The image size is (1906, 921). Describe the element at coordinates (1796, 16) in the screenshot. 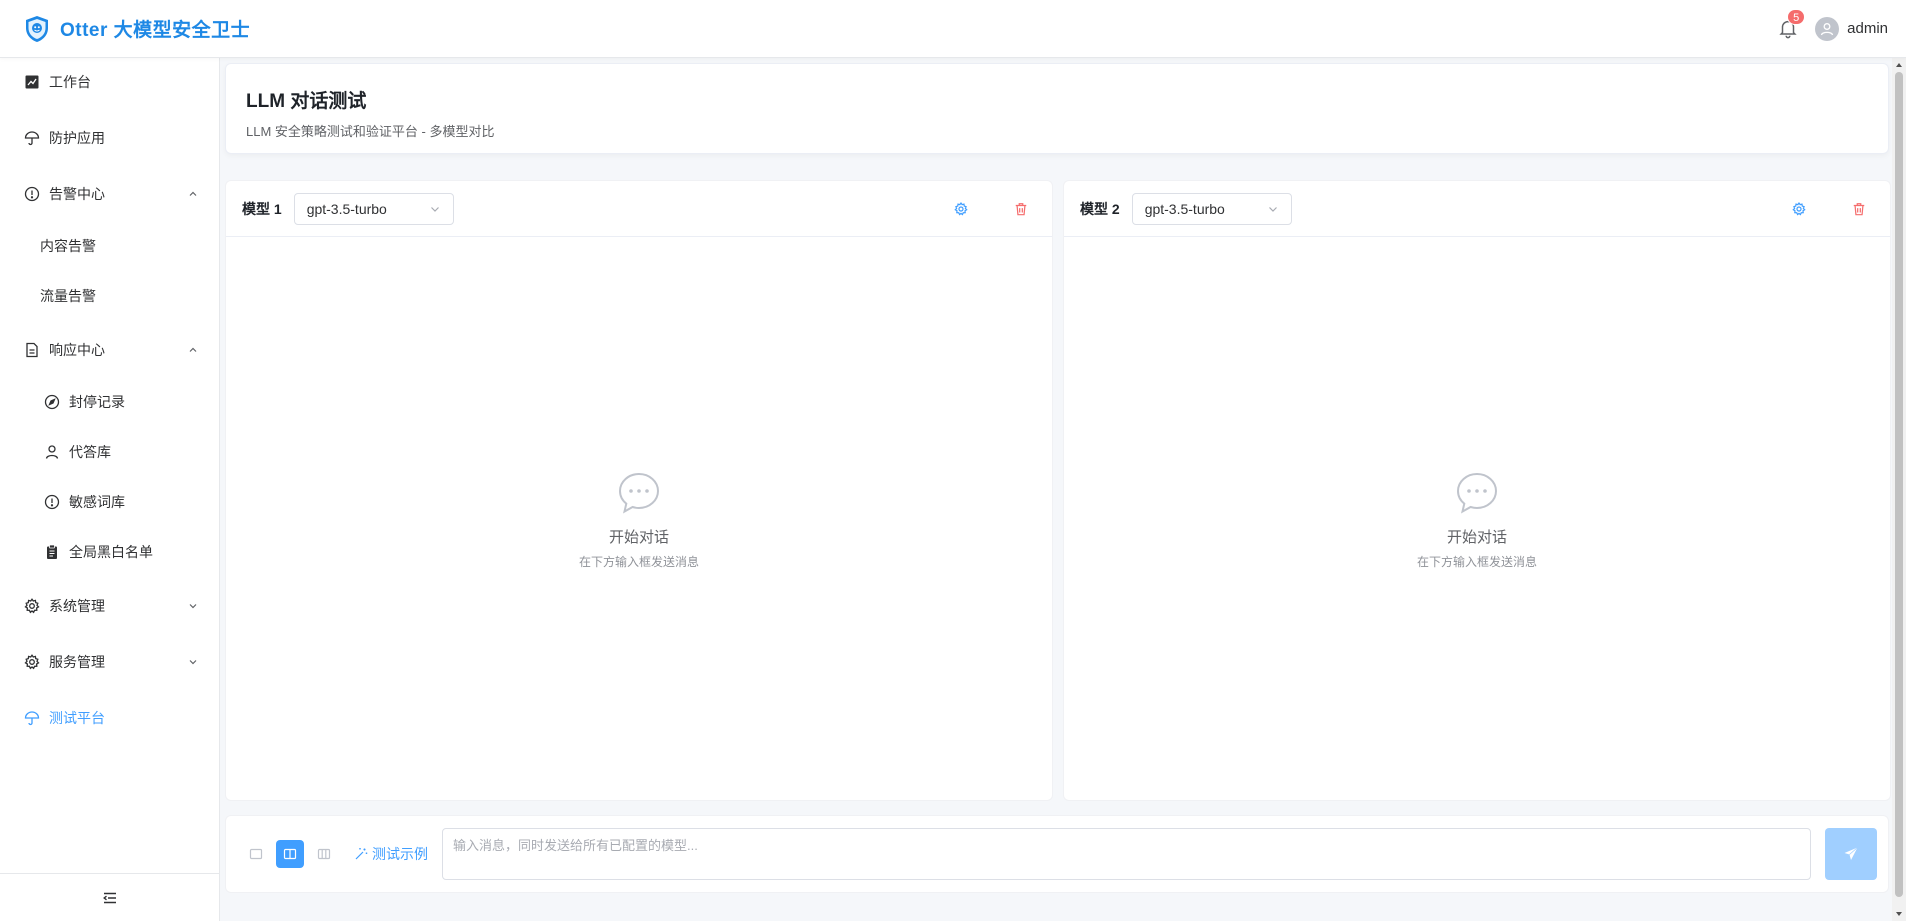

I see `notification-badge: 5` at that location.